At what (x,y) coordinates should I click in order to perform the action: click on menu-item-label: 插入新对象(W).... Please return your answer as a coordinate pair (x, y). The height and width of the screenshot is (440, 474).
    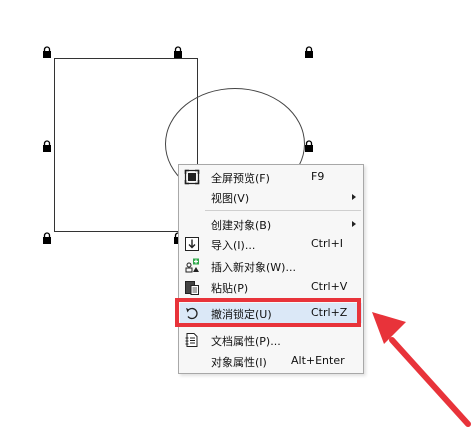
    Looking at the image, I should click on (253, 267).